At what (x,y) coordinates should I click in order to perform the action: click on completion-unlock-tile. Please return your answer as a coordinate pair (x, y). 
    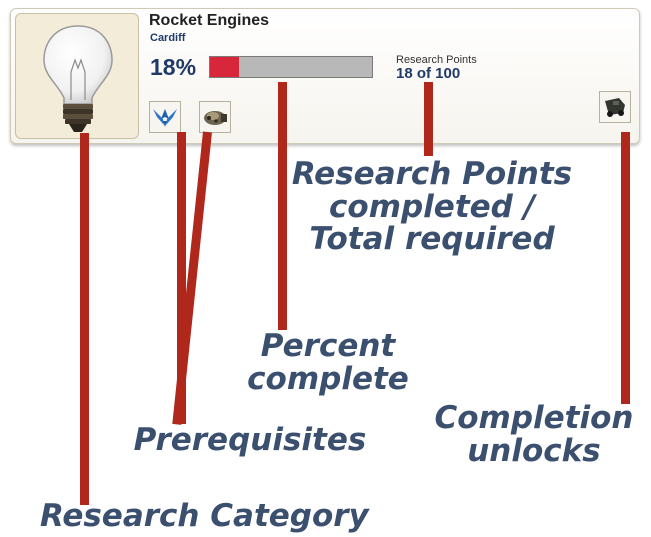
    Looking at the image, I should click on (615, 107).